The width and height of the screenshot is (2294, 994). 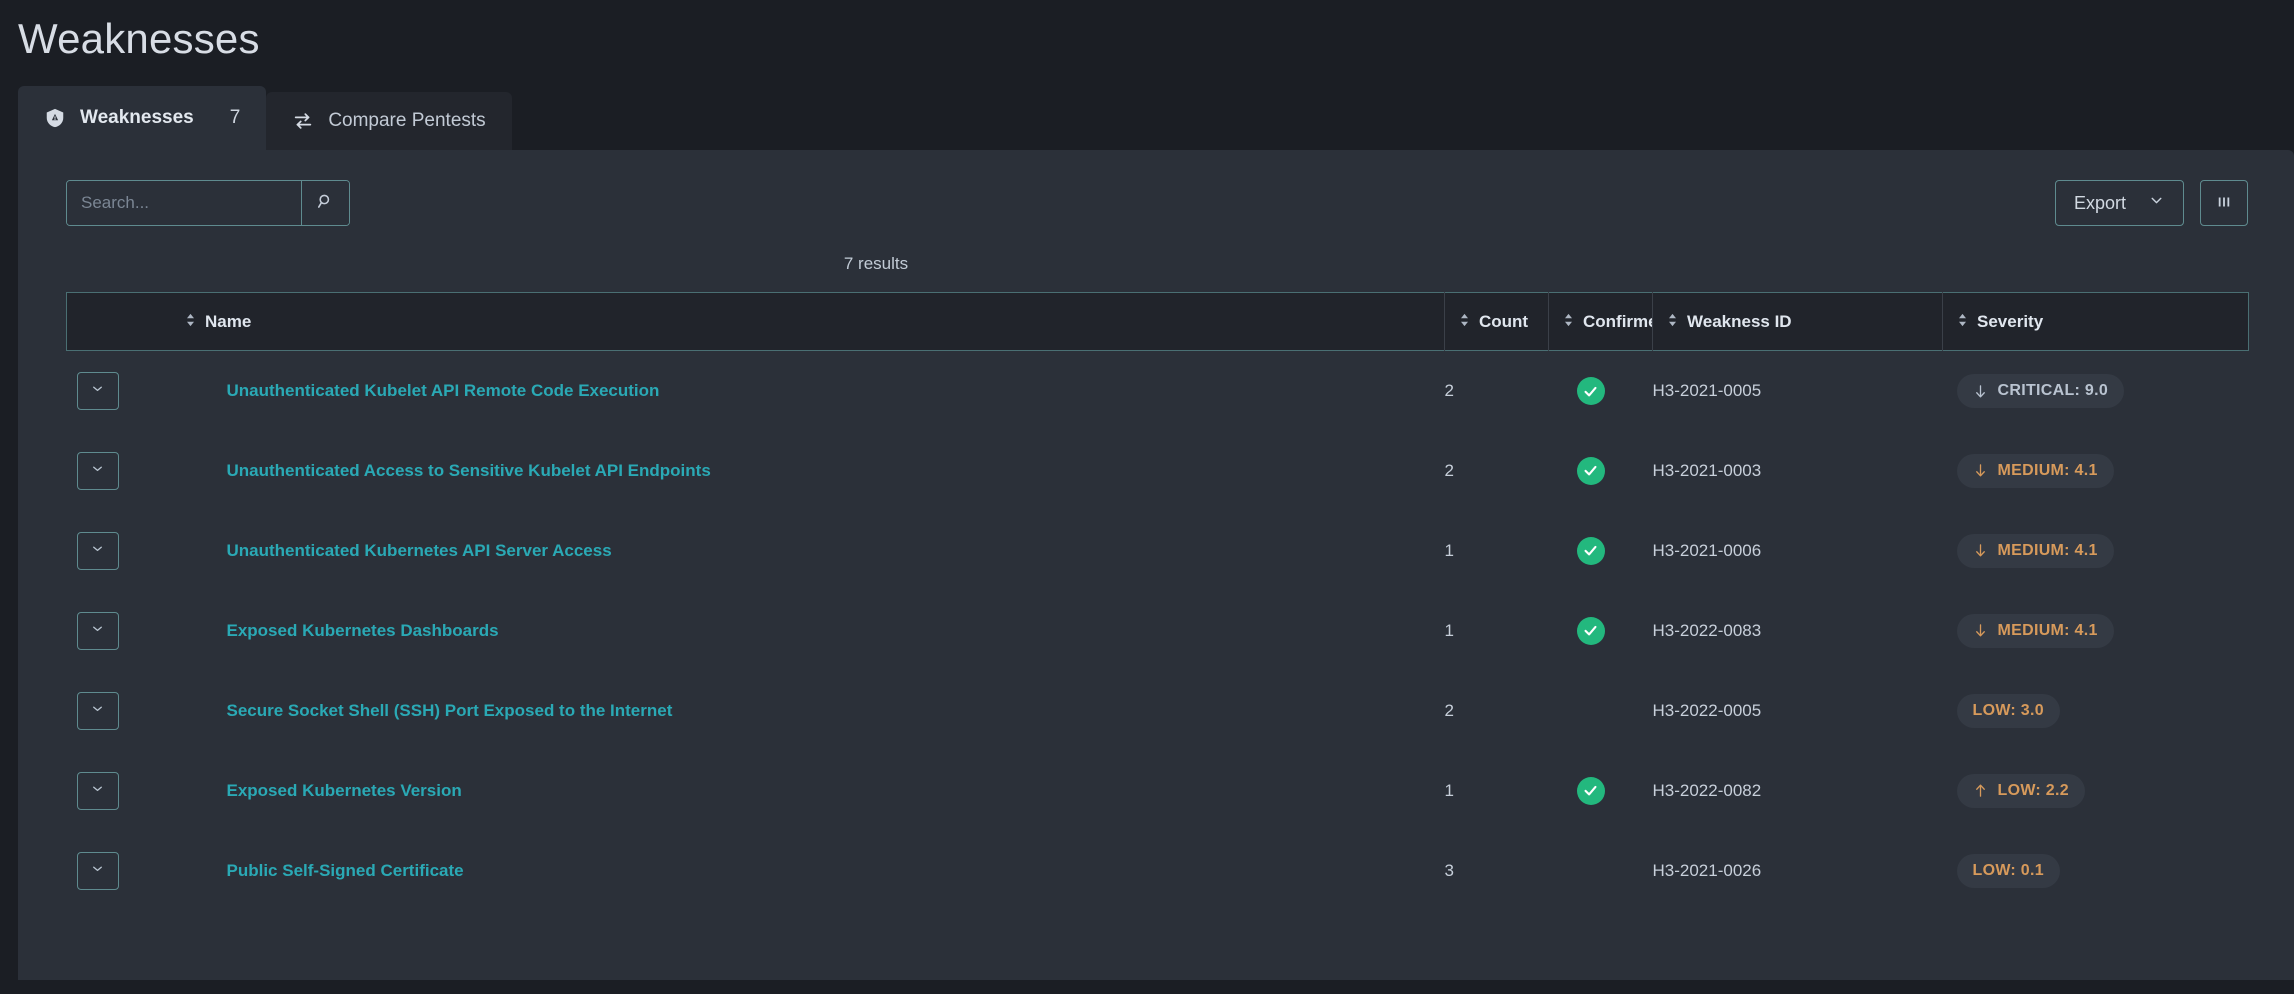 What do you see at coordinates (235, 118) in the screenshot?
I see `tab-weaknesses-count: 7` at bounding box center [235, 118].